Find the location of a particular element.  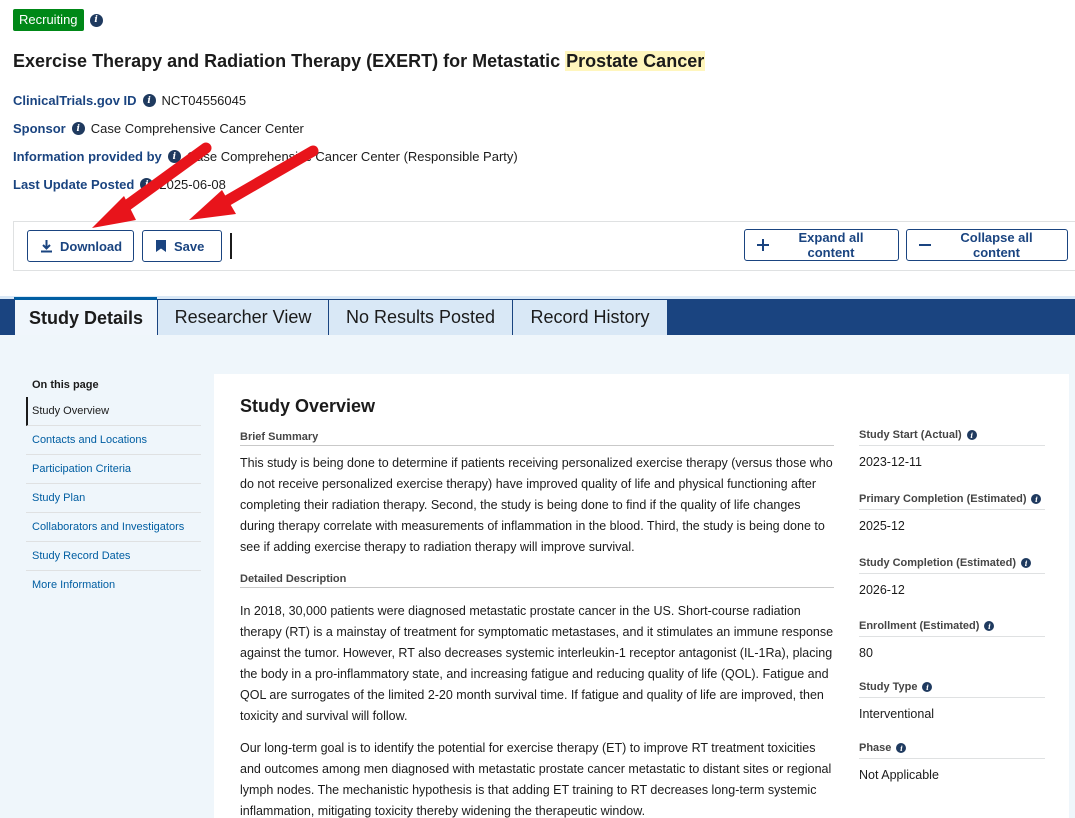

meta-label: Sponsor is located at coordinates (39, 128).